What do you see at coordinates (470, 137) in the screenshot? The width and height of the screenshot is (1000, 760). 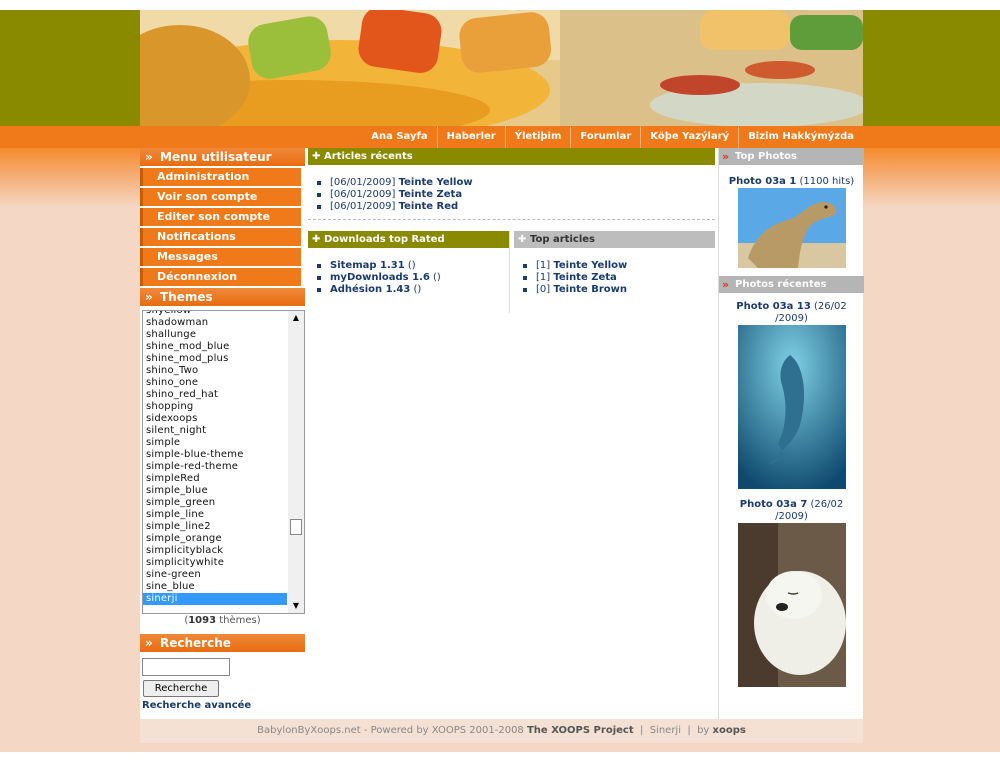 I see `nav-haberler: Haberler` at bounding box center [470, 137].